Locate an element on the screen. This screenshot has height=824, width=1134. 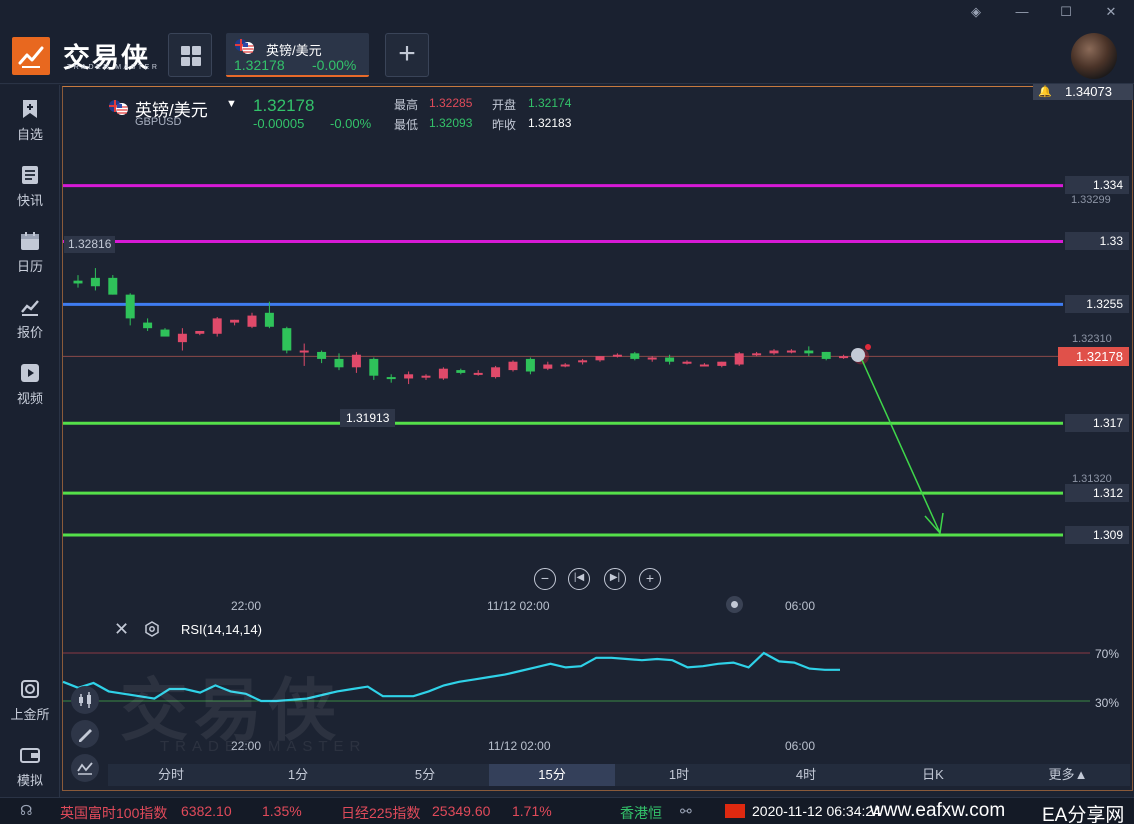
time-label: 11/12 02:00 is located at coordinates (518, 606).